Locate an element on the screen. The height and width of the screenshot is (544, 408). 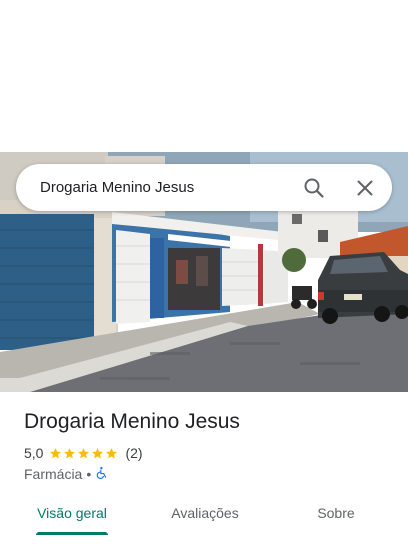
rating-value: 5,0 is located at coordinates (34, 453).